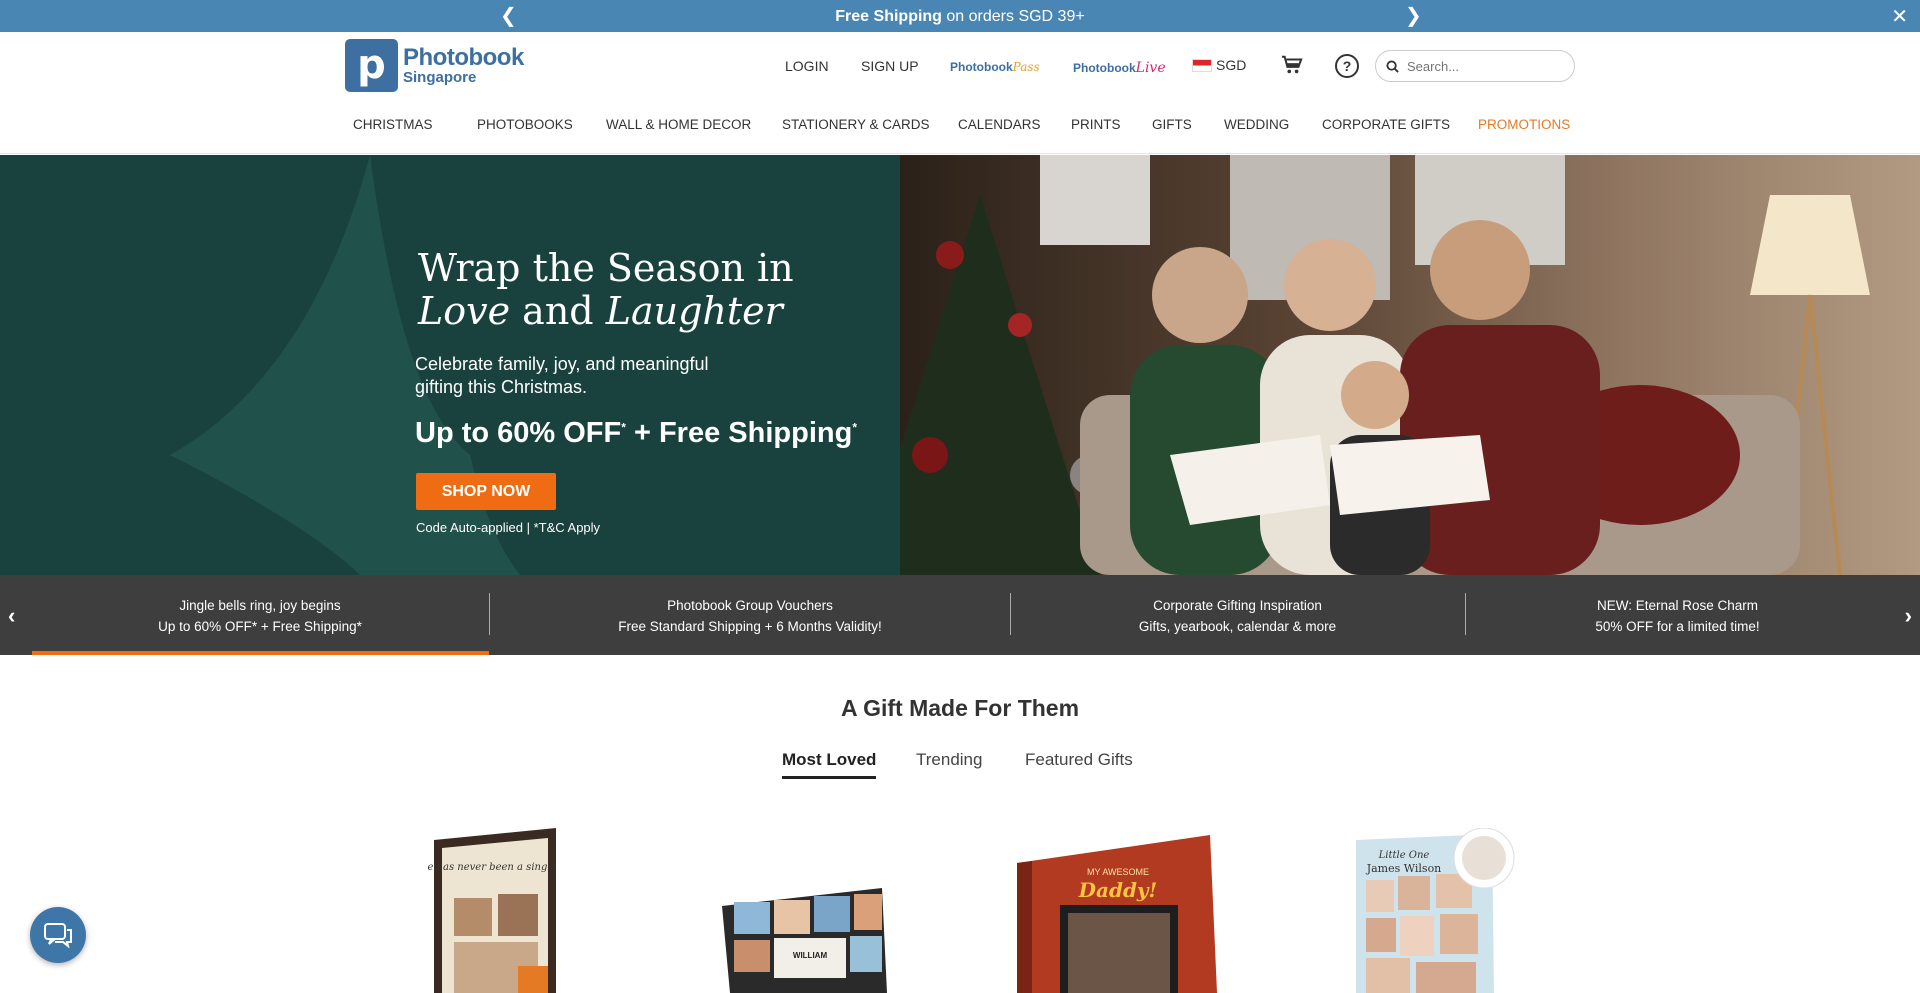  Describe the element at coordinates (890, 66) in the screenshot. I see `signup-link: SIGN UP` at that location.